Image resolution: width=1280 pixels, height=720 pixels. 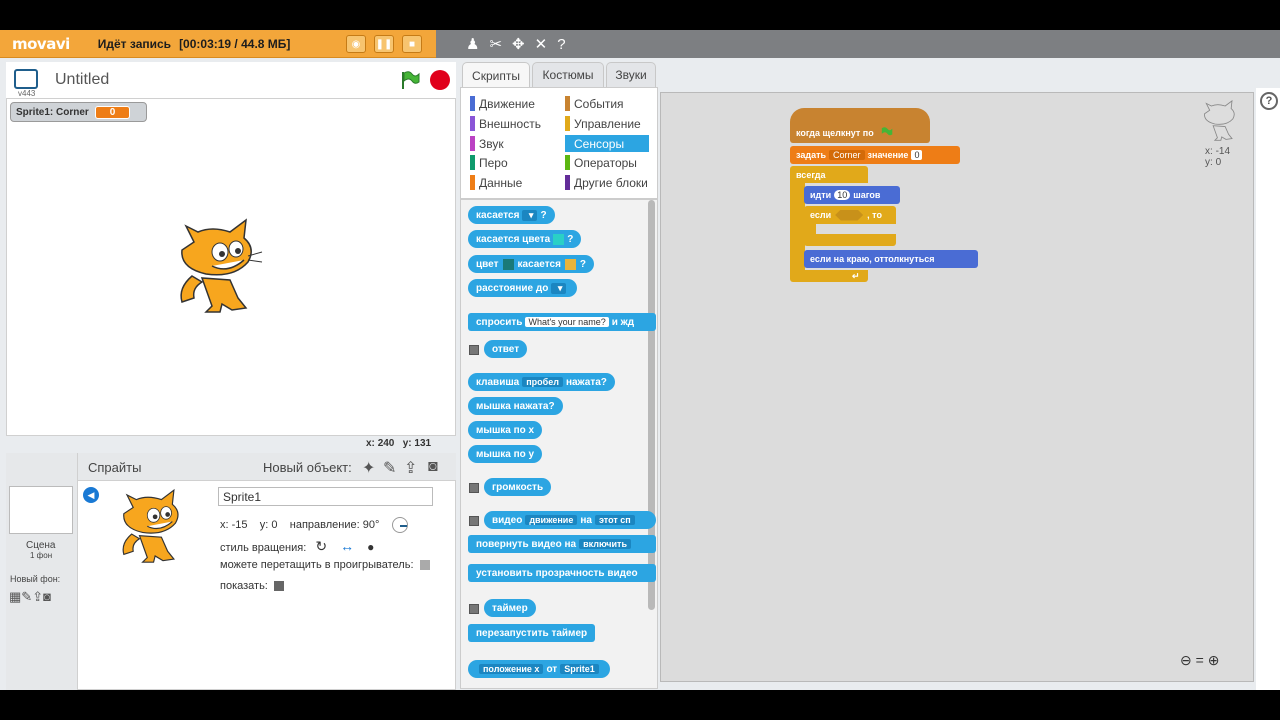 I want to click on category-sound: Звук, so click(x=487, y=143).